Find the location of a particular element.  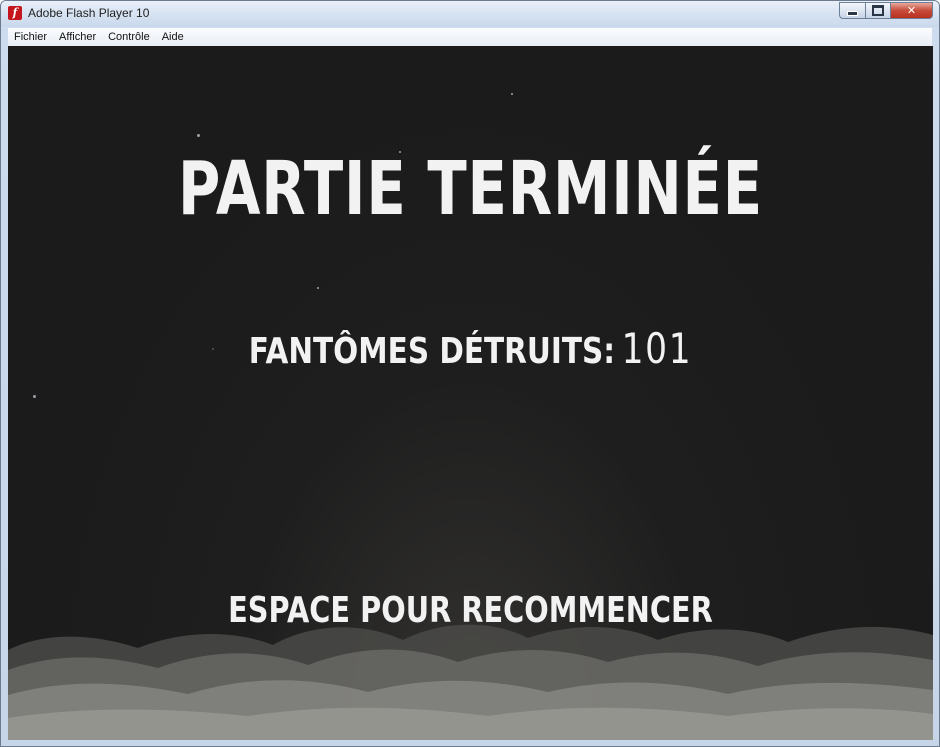

score-display: FANTÔMES DÉTRUITS: 101 is located at coordinates (470, 348).